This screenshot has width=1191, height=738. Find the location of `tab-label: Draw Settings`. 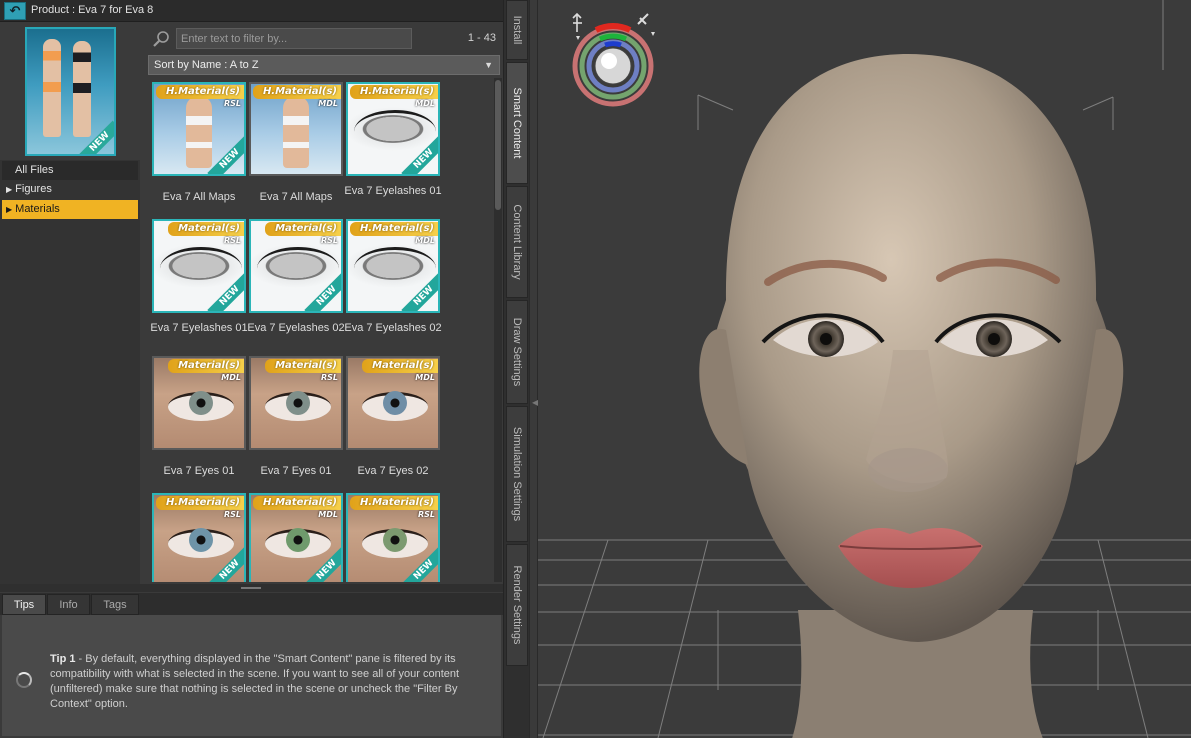

tab-label: Draw Settings is located at coordinates (517, 352).